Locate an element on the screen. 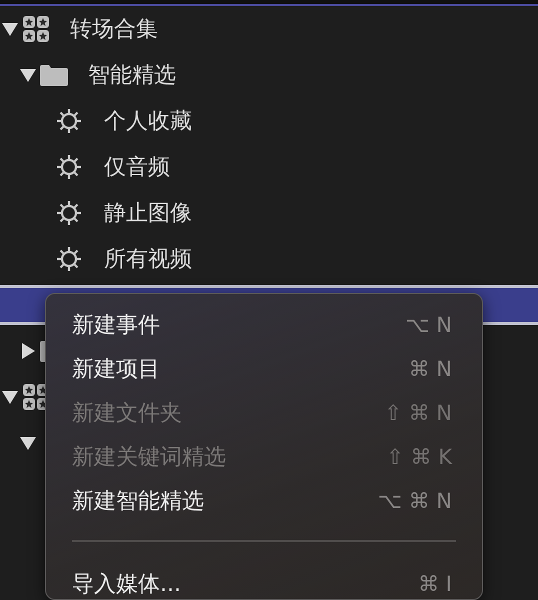 This screenshot has width=538, height=600. sidebar-item-label: 所有视频 is located at coordinates (148, 259).